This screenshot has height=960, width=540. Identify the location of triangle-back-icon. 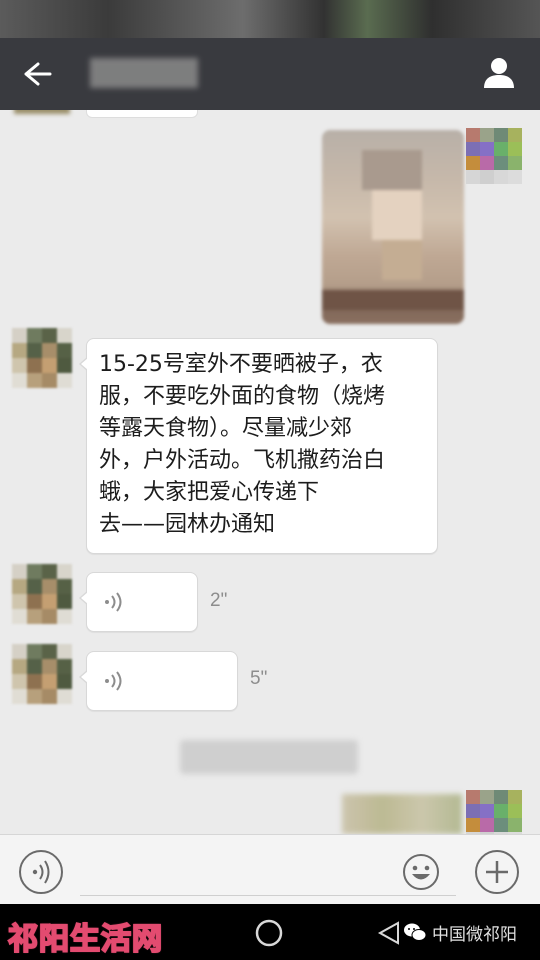
(388, 933).